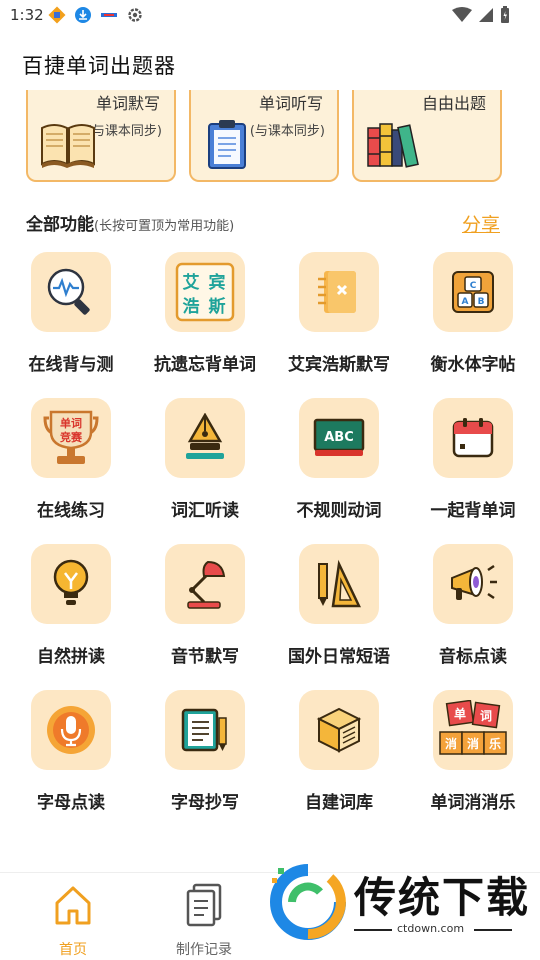  Describe the element at coordinates (206, 584) in the screenshot. I see `desk-lamp-icon` at that location.